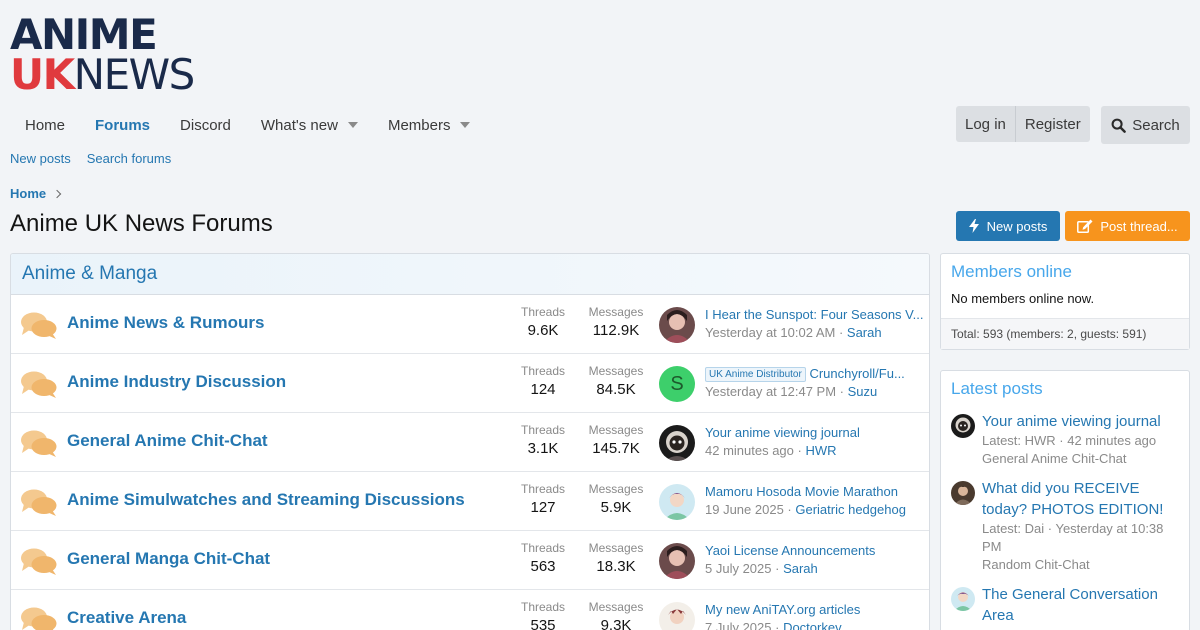  I want to click on sub-nav: New posts Search forums, so click(90, 158).